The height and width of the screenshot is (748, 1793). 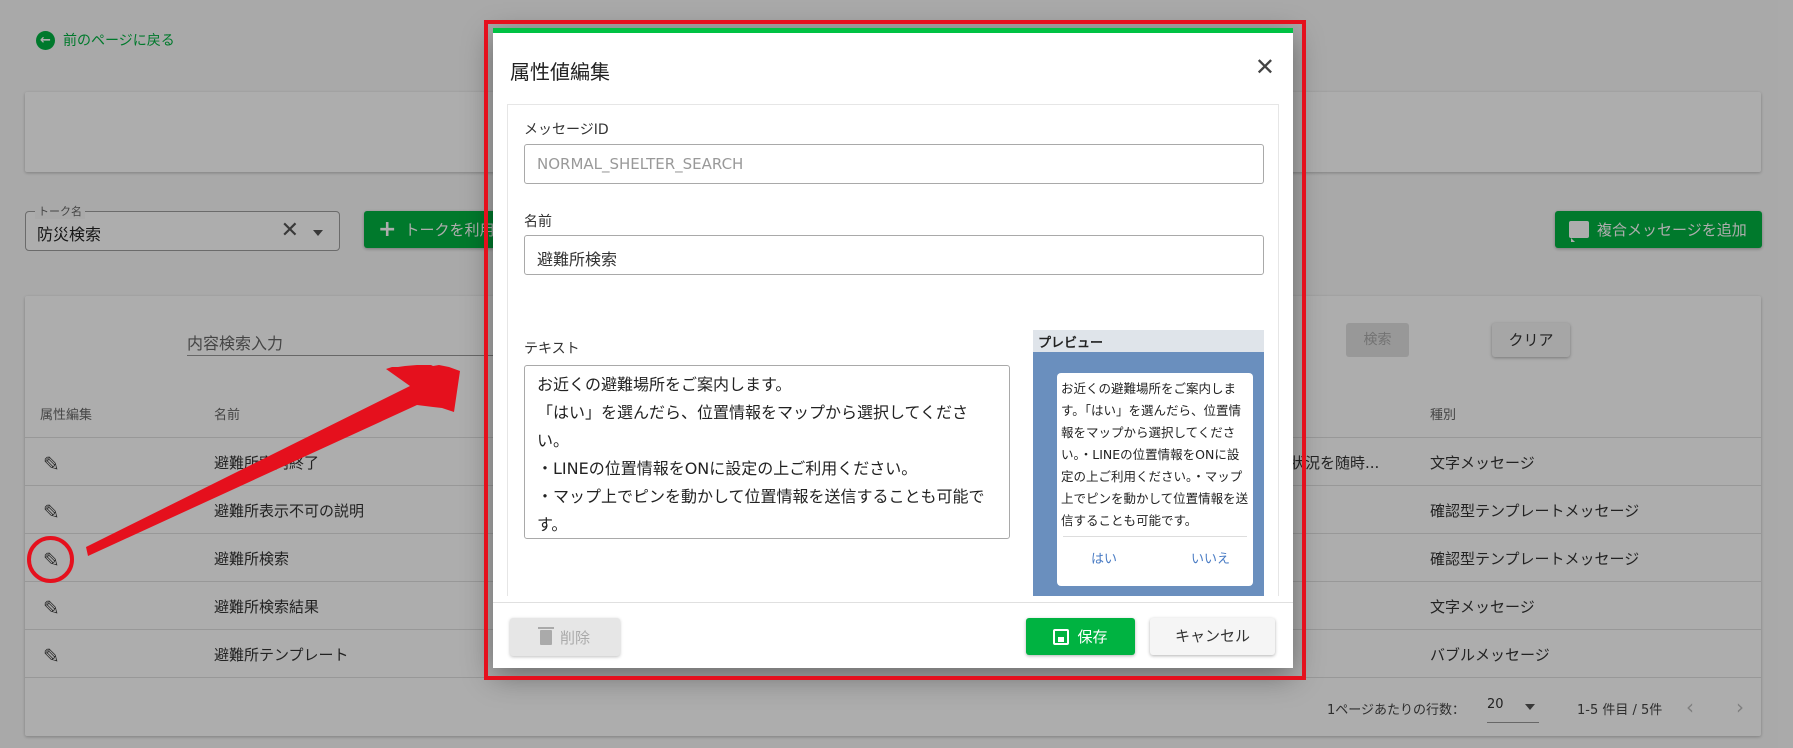 I want to click on annotation-circle, so click(x=50, y=559).